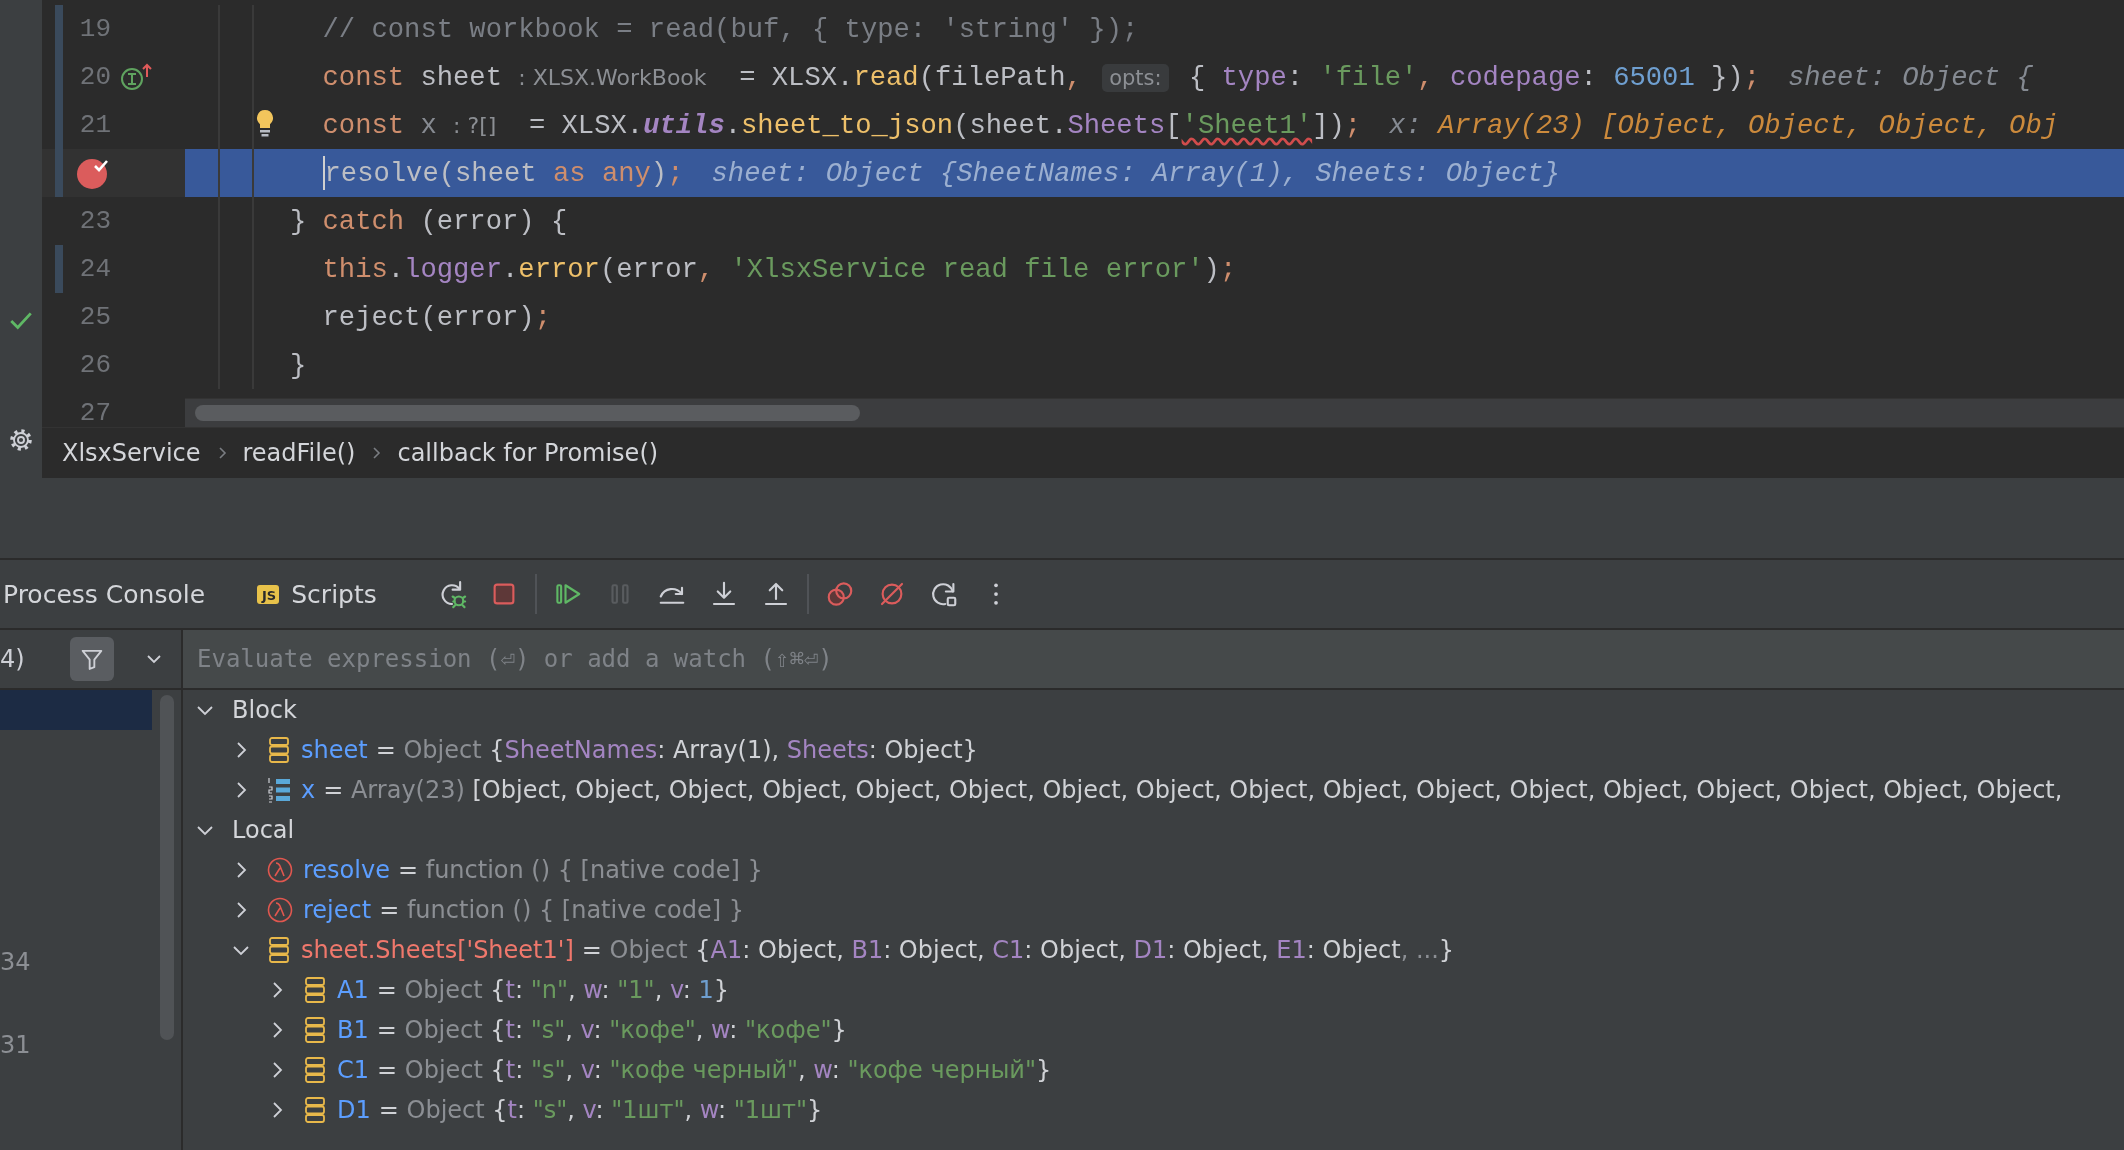 This screenshot has width=2124, height=1150. I want to click on watch-field: Evaluate expression (⏎) or add a watch (⇧⌘⏎), so click(1153, 659).